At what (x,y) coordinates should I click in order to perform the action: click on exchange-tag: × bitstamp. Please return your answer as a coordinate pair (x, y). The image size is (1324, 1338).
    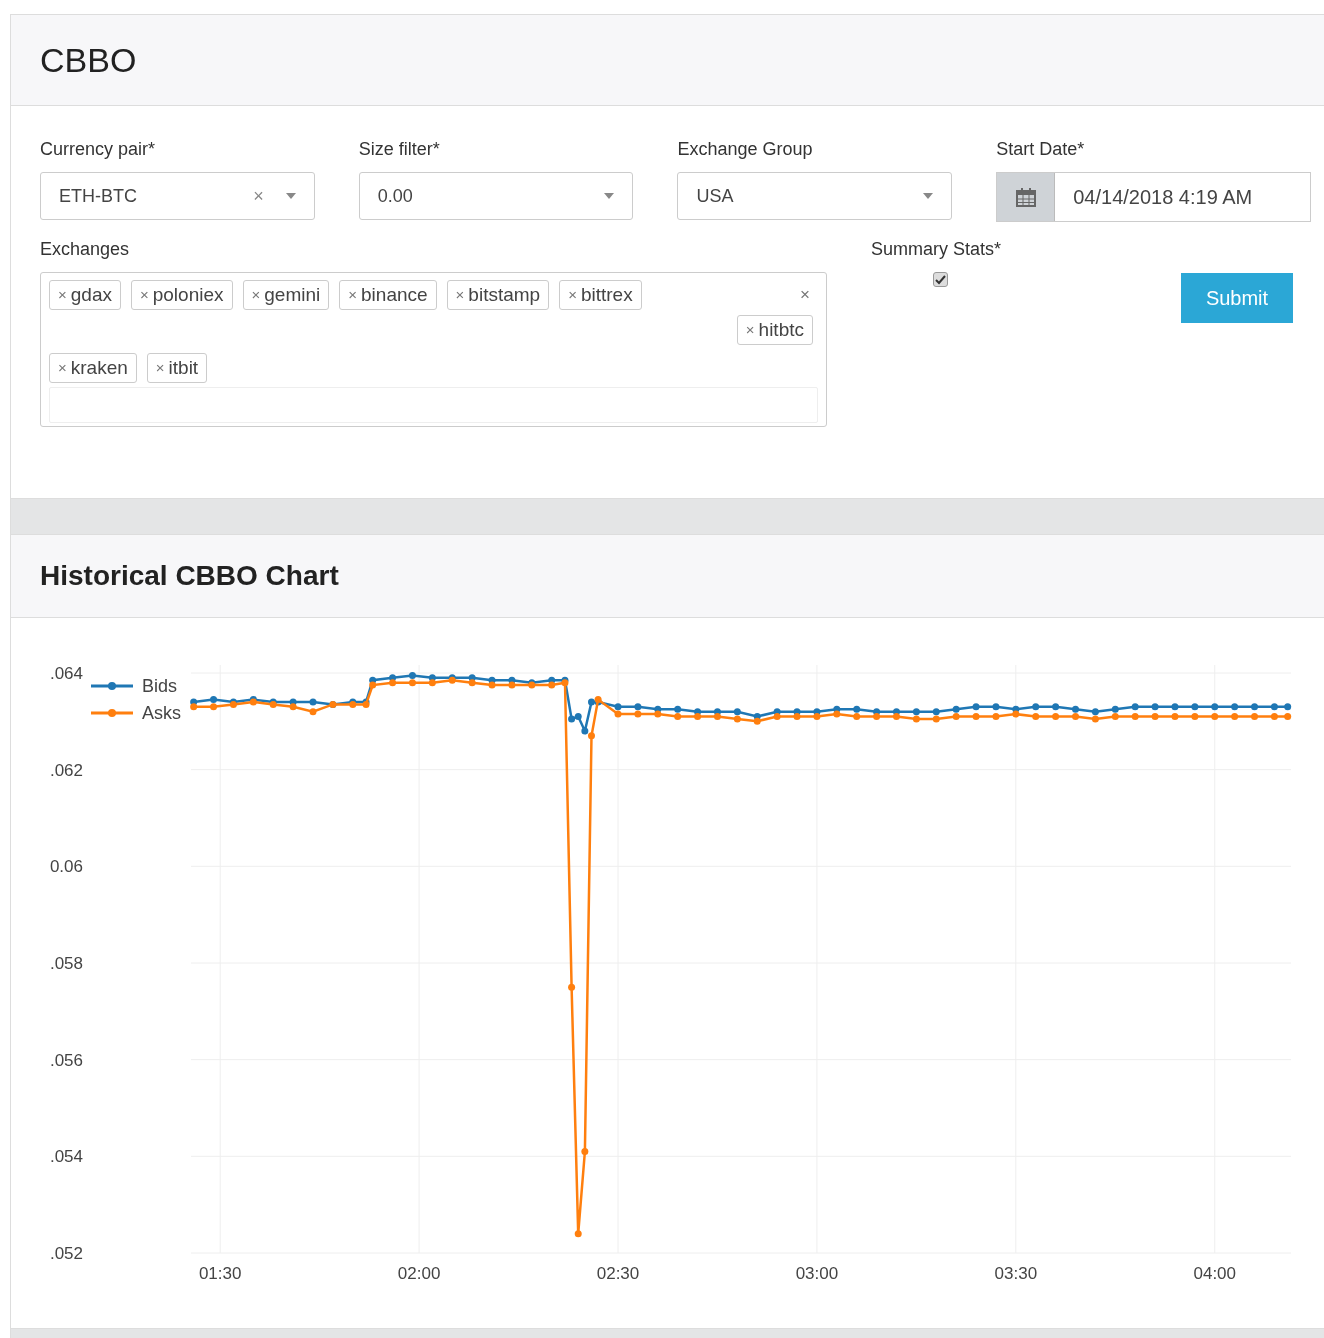
    Looking at the image, I should click on (498, 295).